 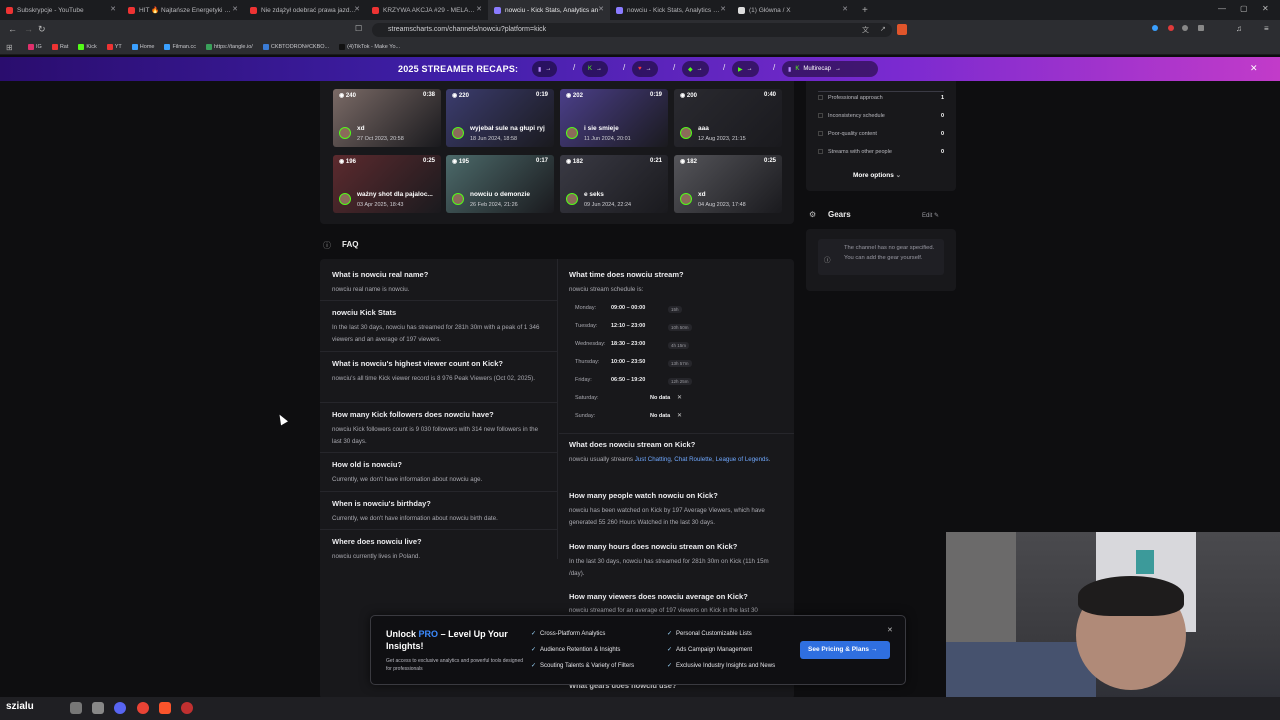 I want to click on faq-answer: nowciu currently lives in Poland., so click(x=376, y=556).